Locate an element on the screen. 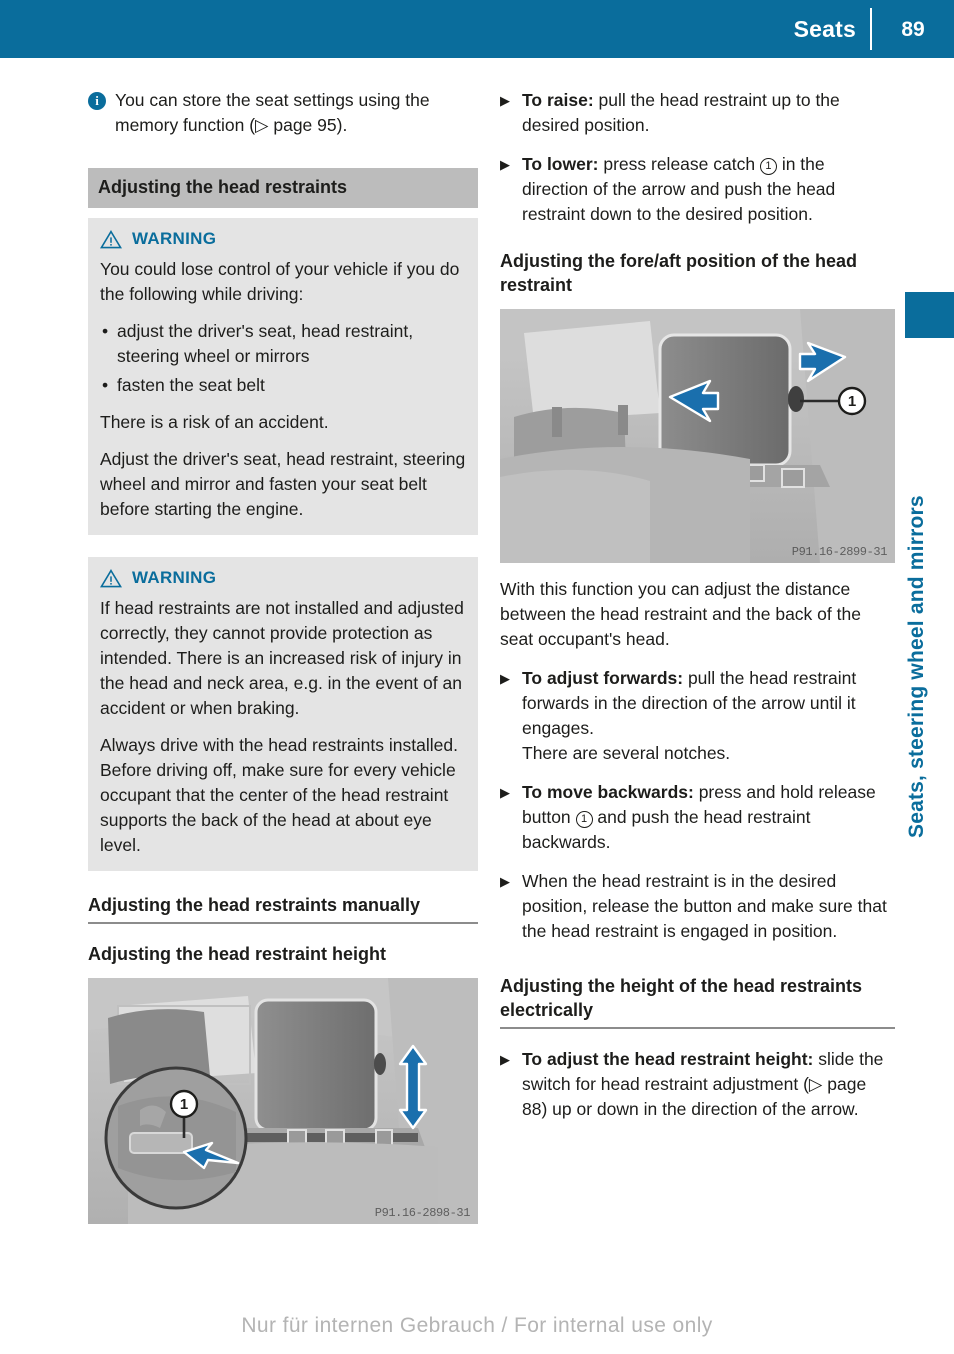  figure-code: P91.16-2898-31 is located at coordinates (422, 1213).